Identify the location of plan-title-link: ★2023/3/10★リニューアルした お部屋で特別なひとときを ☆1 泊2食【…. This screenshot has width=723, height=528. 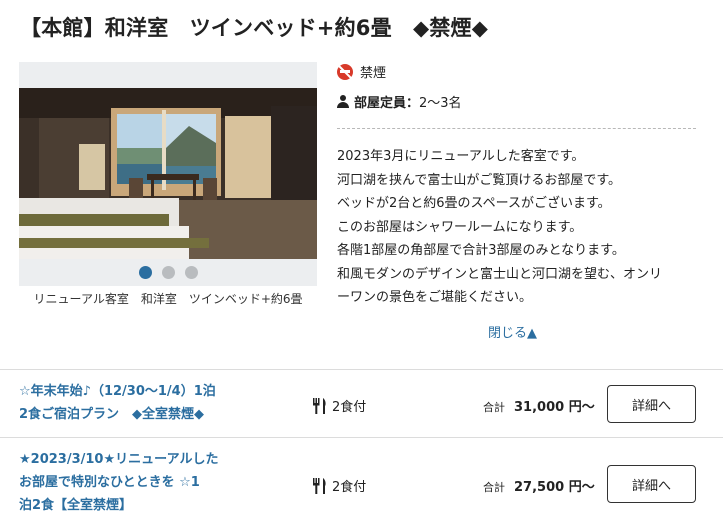
(118, 482).